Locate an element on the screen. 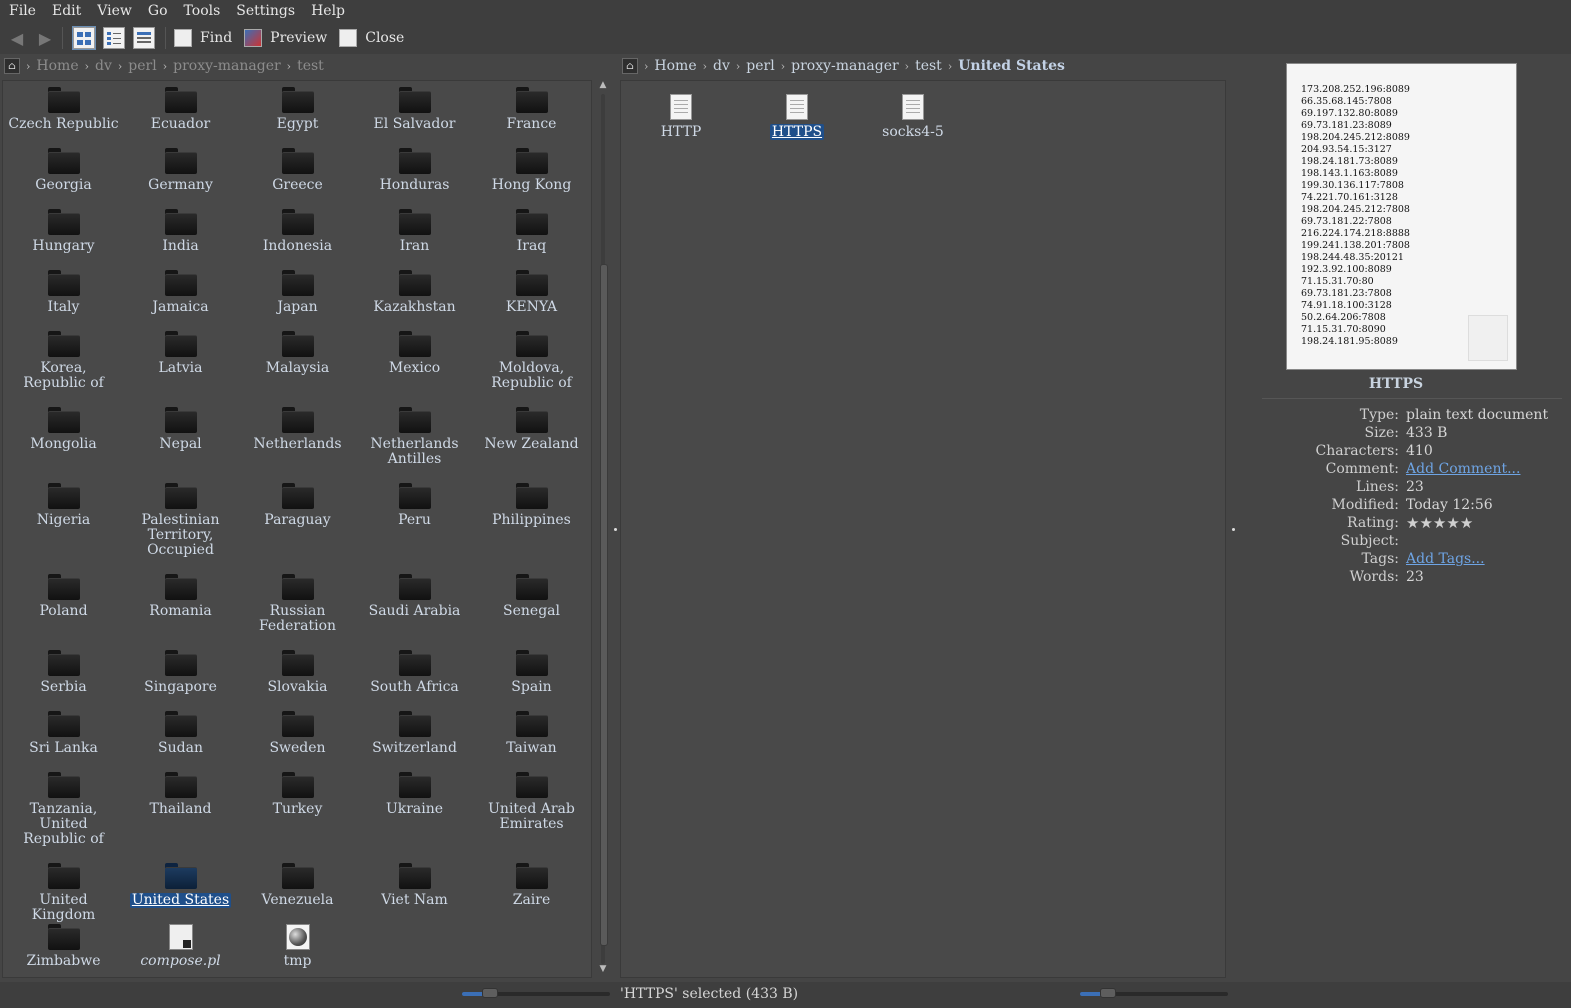  folder-item: Turkey is located at coordinates (297, 794).